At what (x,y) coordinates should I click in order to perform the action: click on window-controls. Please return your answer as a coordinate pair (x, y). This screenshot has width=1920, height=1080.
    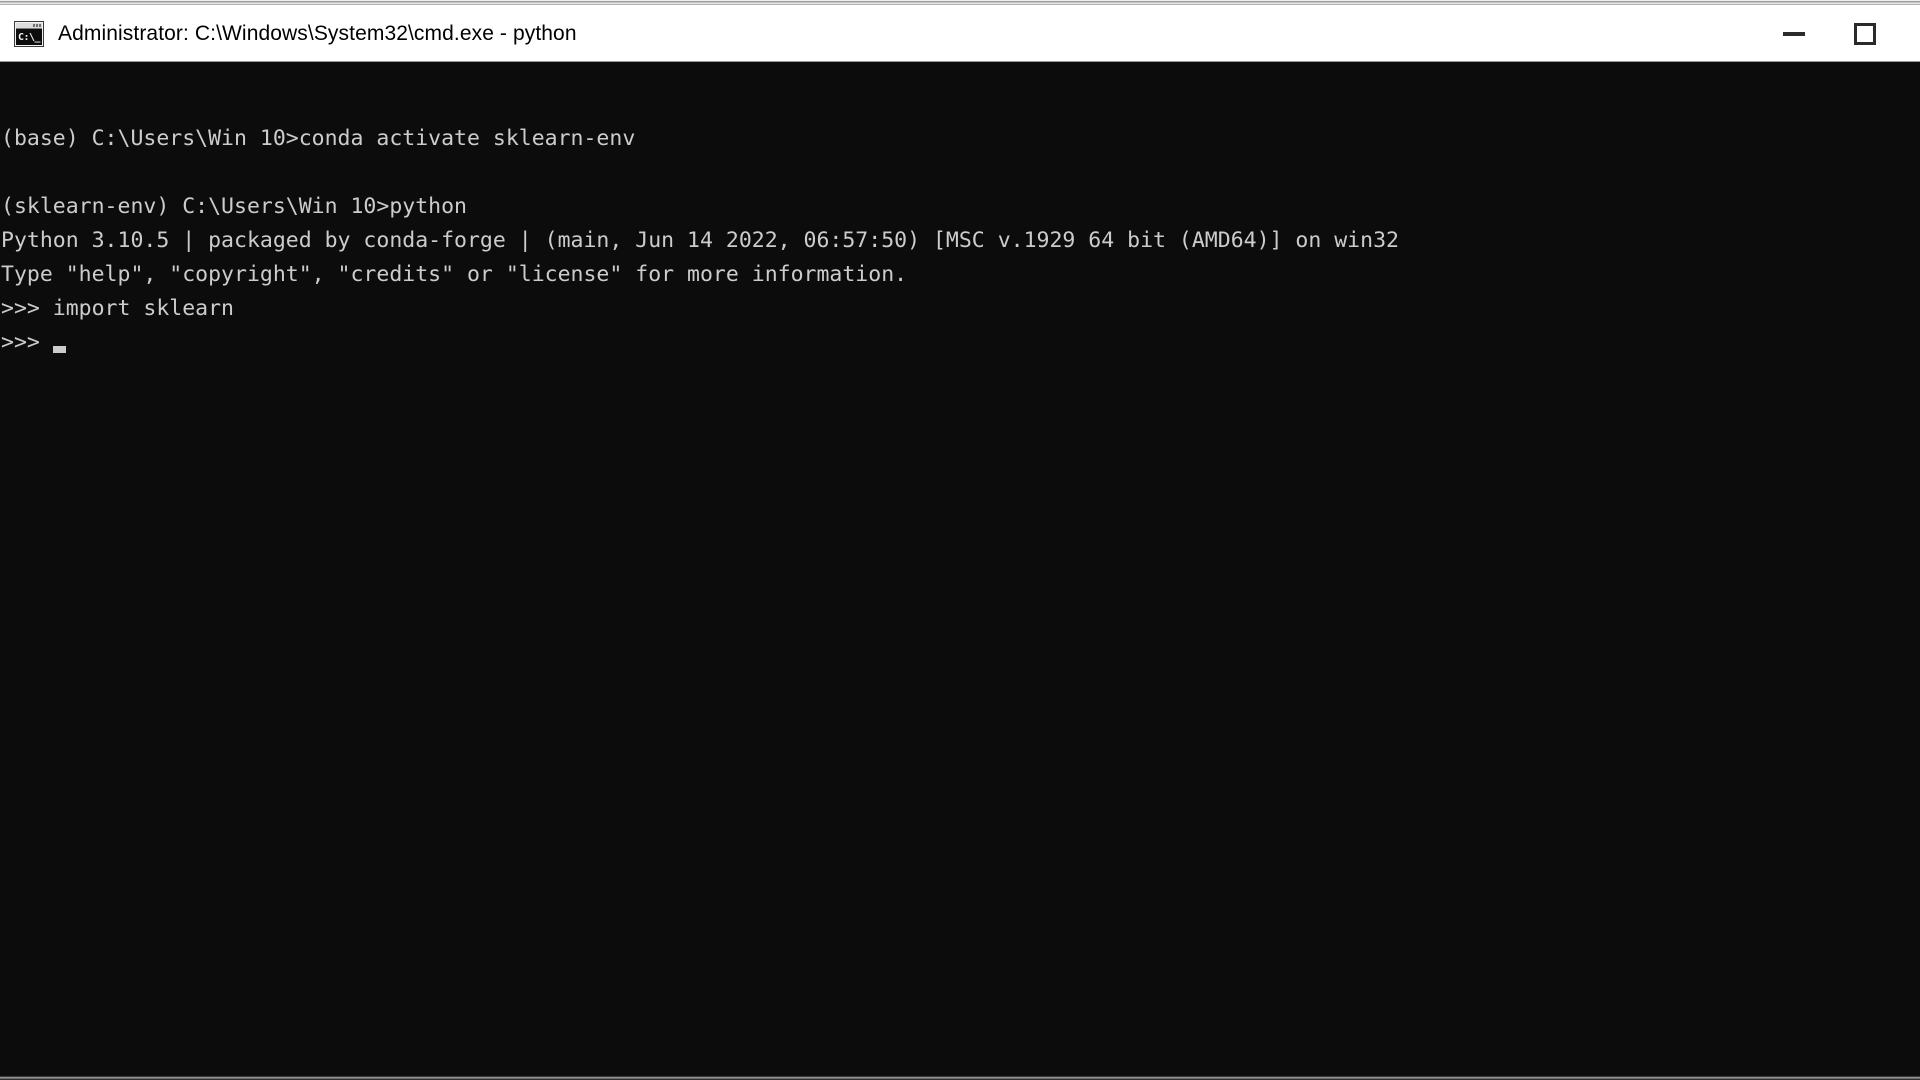
    Looking at the image, I should click on (1833, 33).